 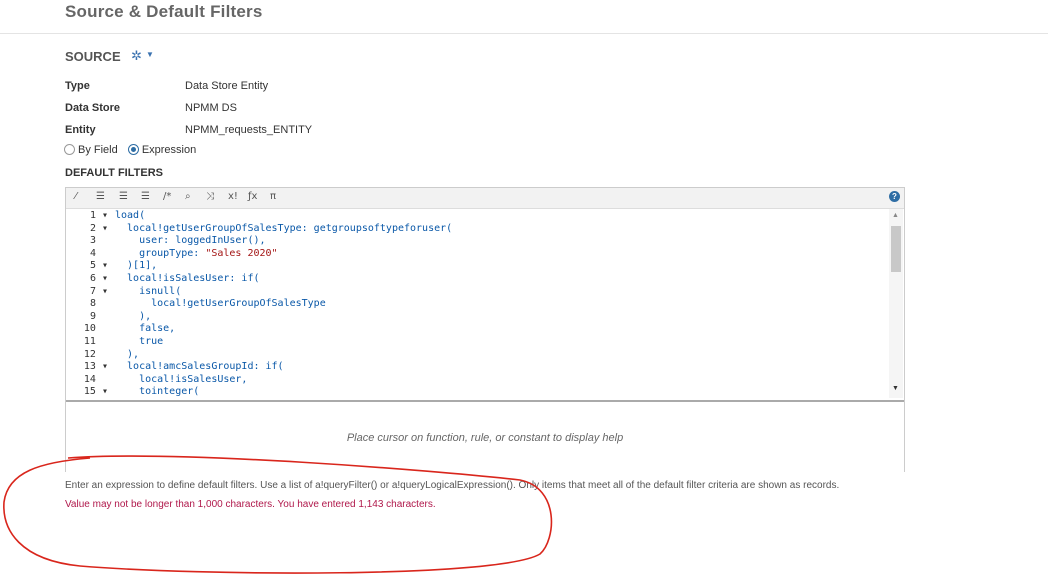 I want to click on code-text: local!amcSalesGroupId: if(, so click(x=199, y=367).